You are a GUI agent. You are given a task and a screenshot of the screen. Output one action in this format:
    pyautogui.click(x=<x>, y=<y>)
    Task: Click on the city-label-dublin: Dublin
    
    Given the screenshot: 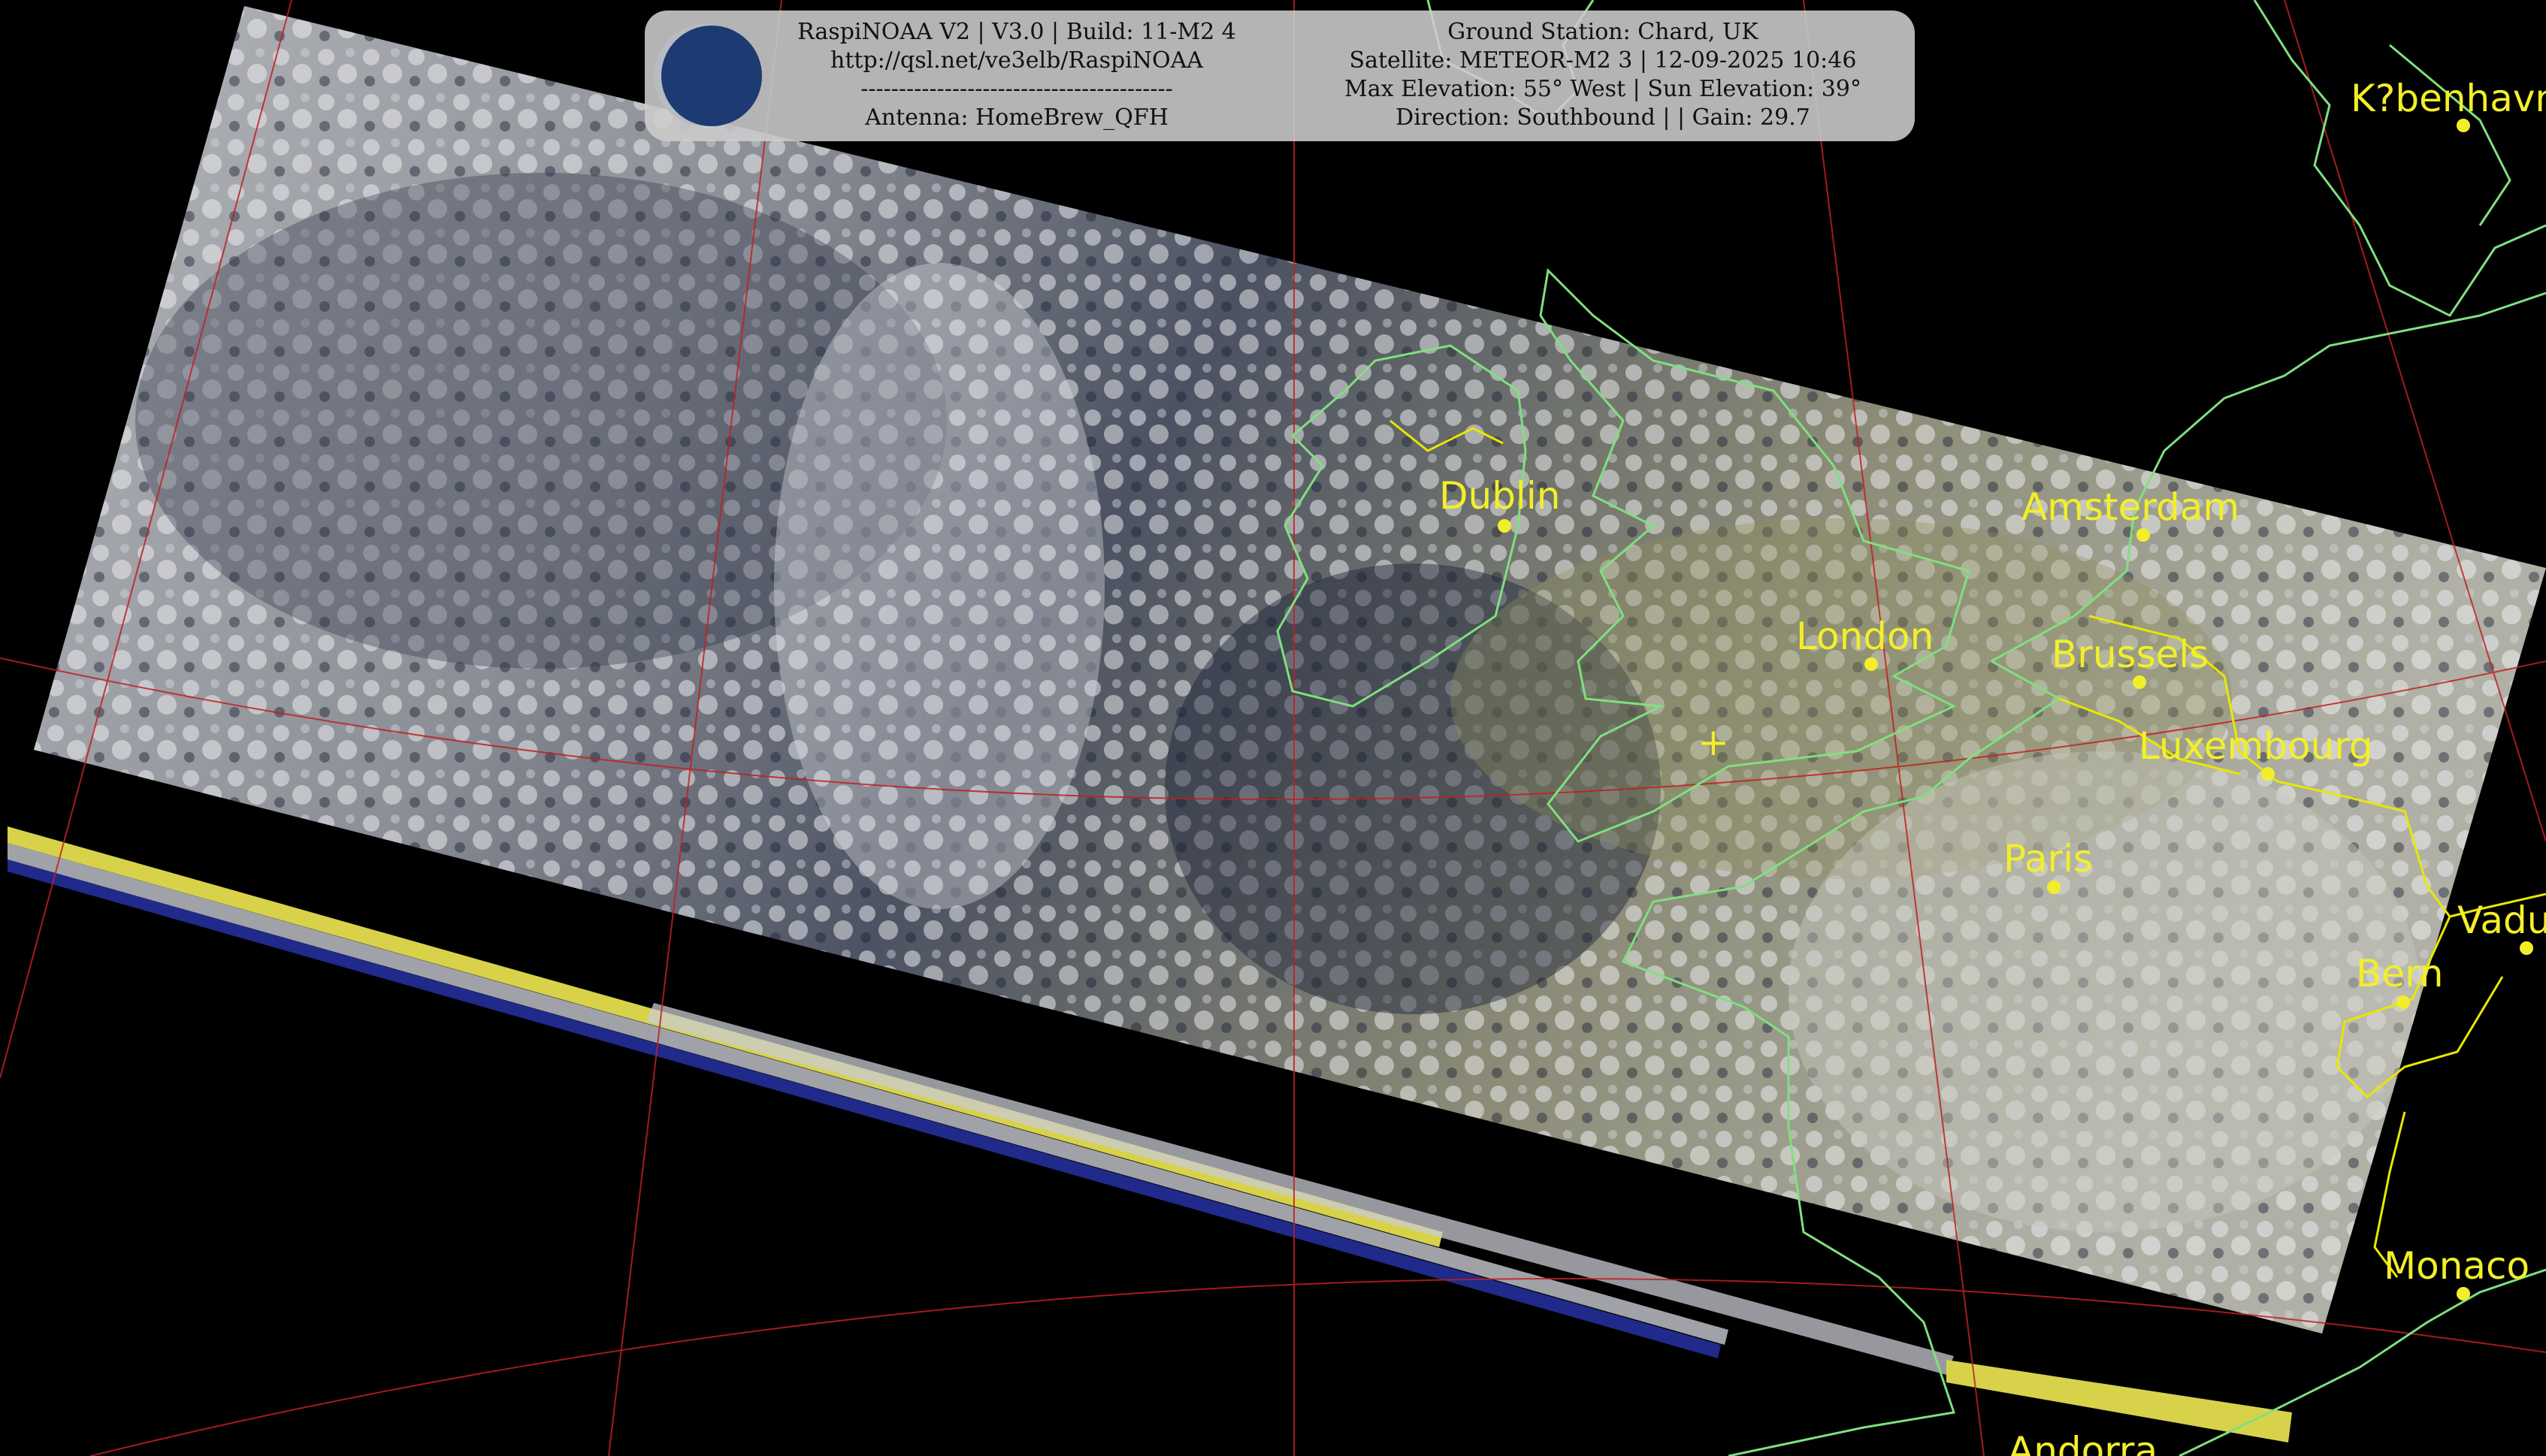 What is the action you would take?
    pyautogui.click(x=1499, y=496)
    